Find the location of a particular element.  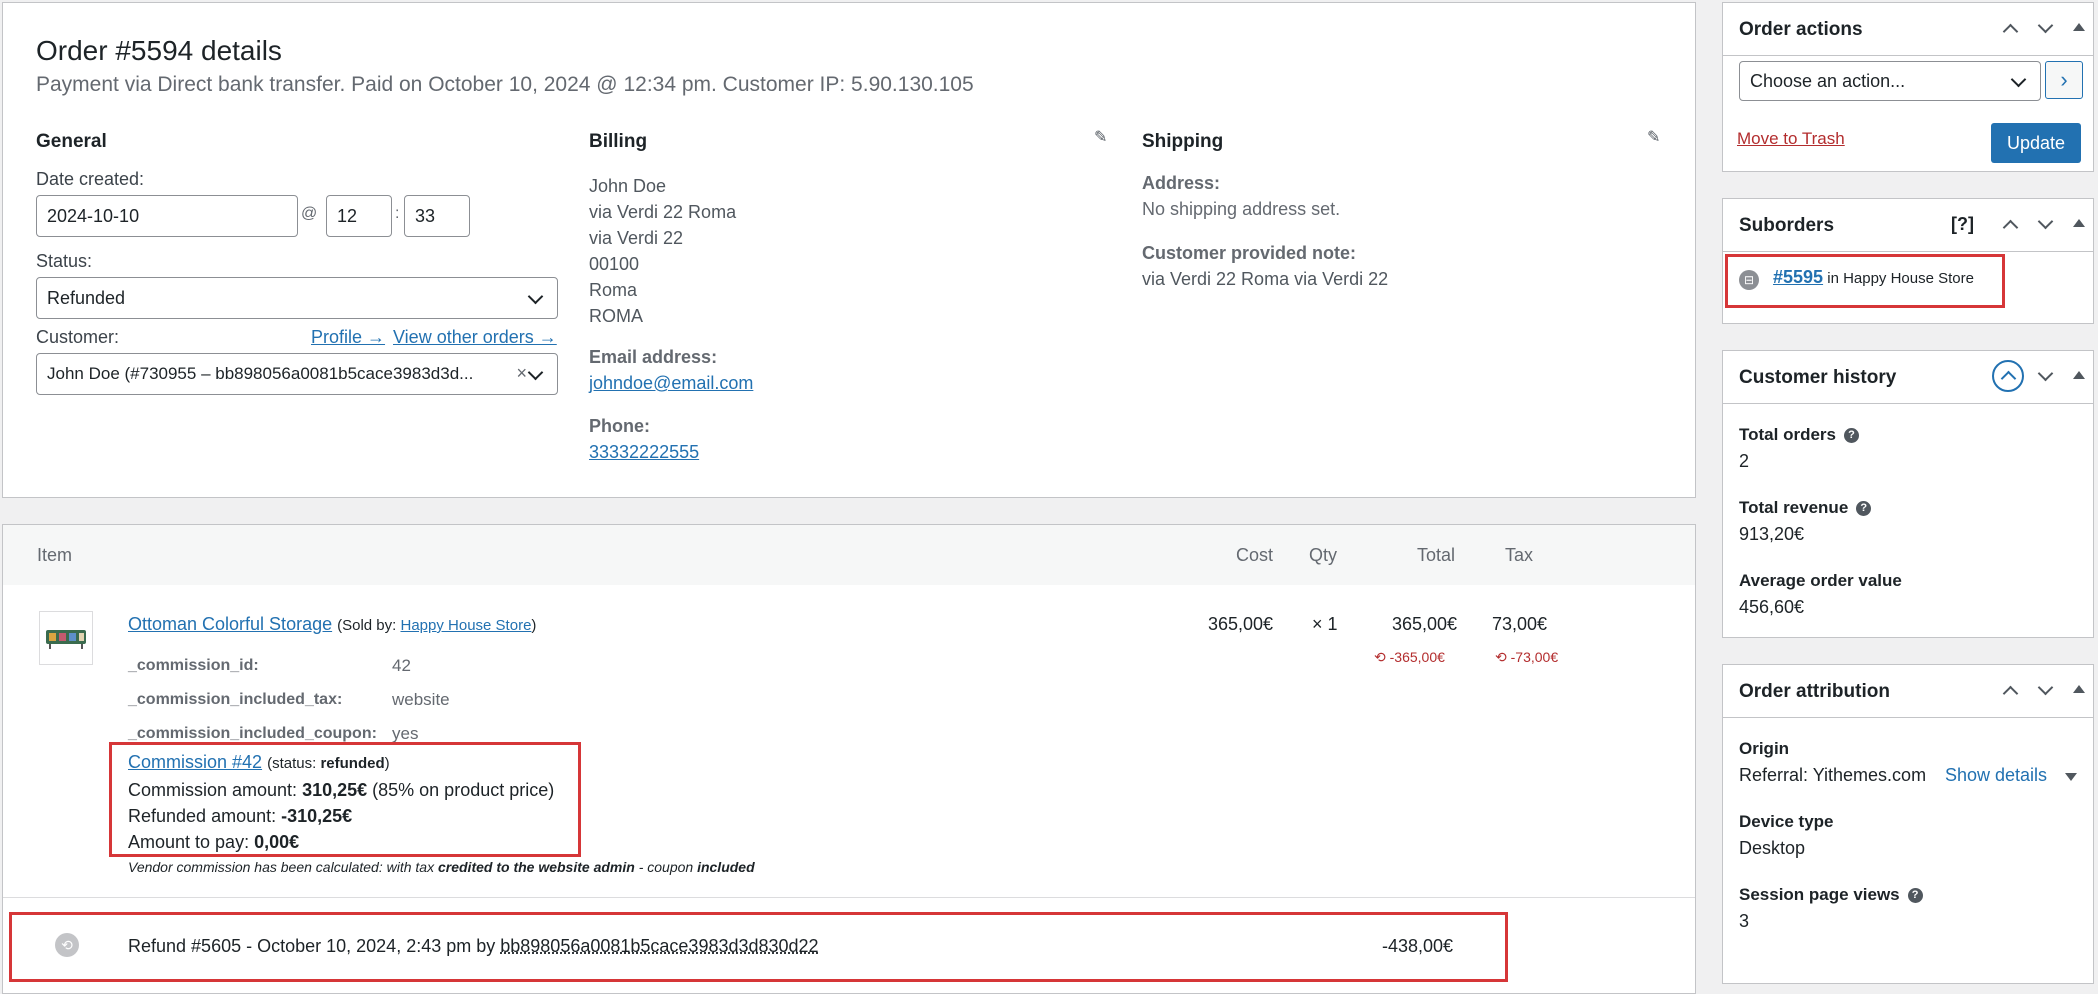

total-orders-label: Total orders? is located at coordinates (1799, 435).